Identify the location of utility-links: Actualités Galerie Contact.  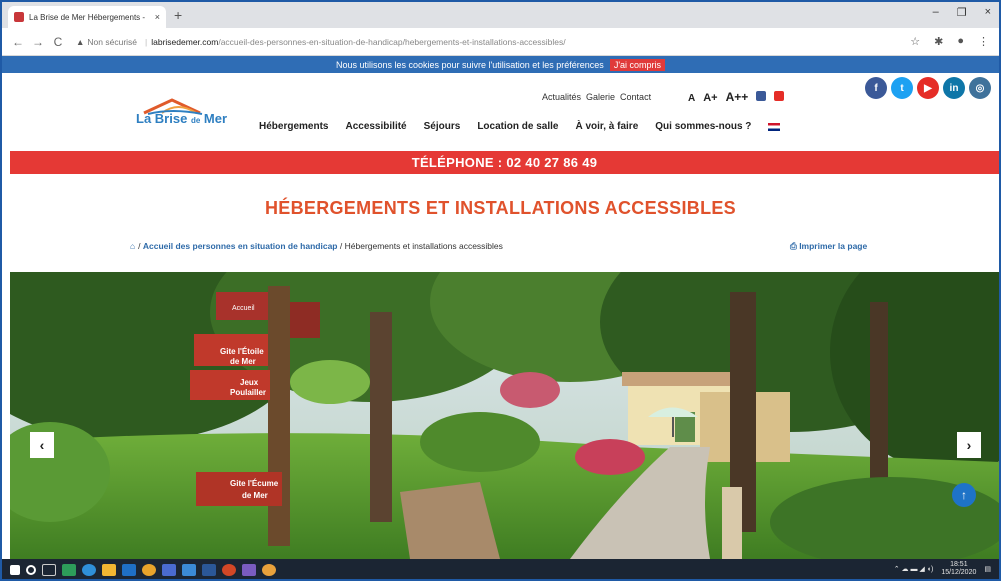
(596, 97).